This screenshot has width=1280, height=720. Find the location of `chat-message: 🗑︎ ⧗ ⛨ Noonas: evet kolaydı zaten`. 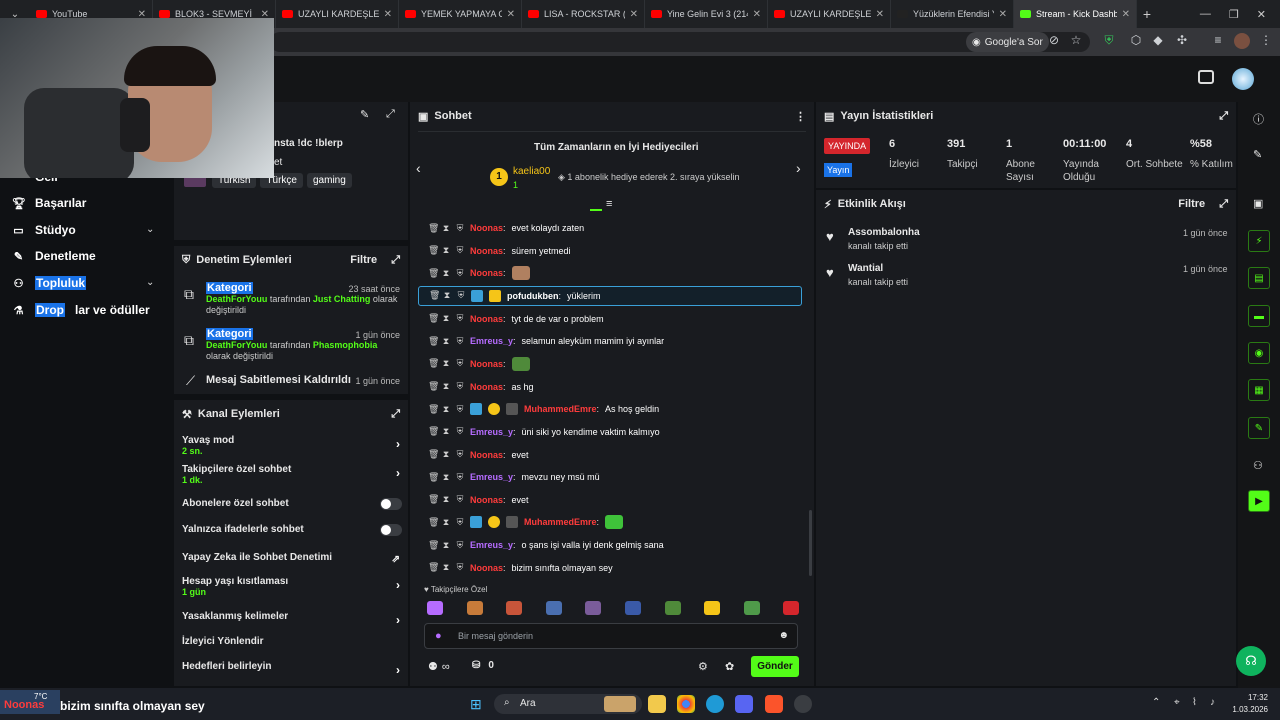

chat-message: 🗑︎ ⧗ ⛨ Noonas: evet kolaydı zaten is located at coordinates (610, 228).